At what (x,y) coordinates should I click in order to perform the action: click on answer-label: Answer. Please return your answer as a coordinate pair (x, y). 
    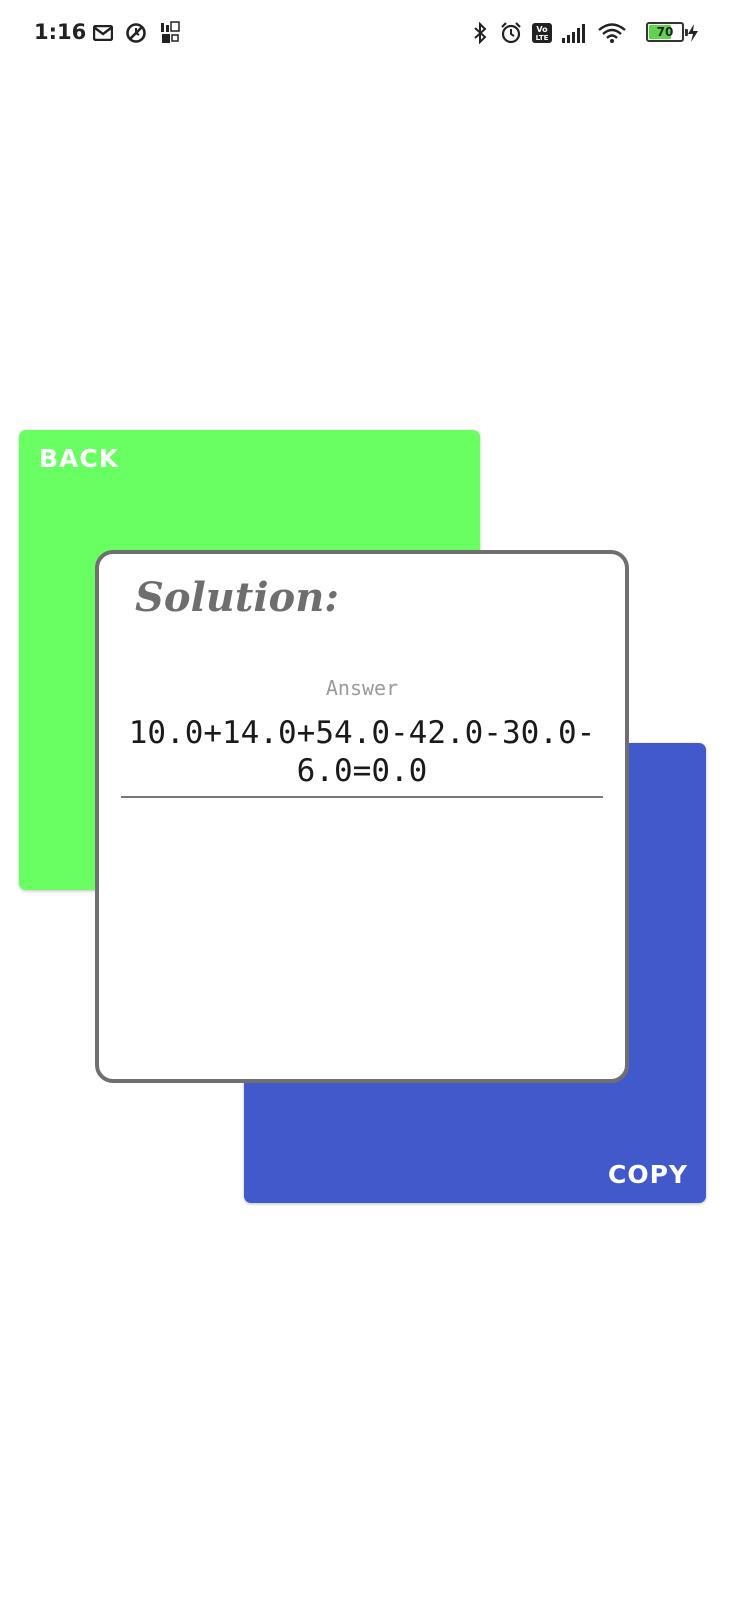
    Looking at the image, I should click on (362, 688).